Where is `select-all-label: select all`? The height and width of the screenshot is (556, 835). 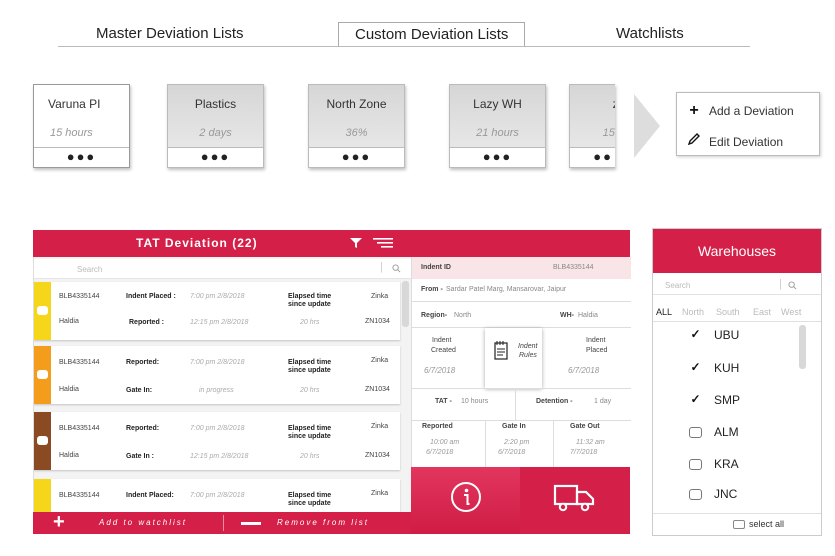 select-all-label: select all is located at coordinates (767, 524).